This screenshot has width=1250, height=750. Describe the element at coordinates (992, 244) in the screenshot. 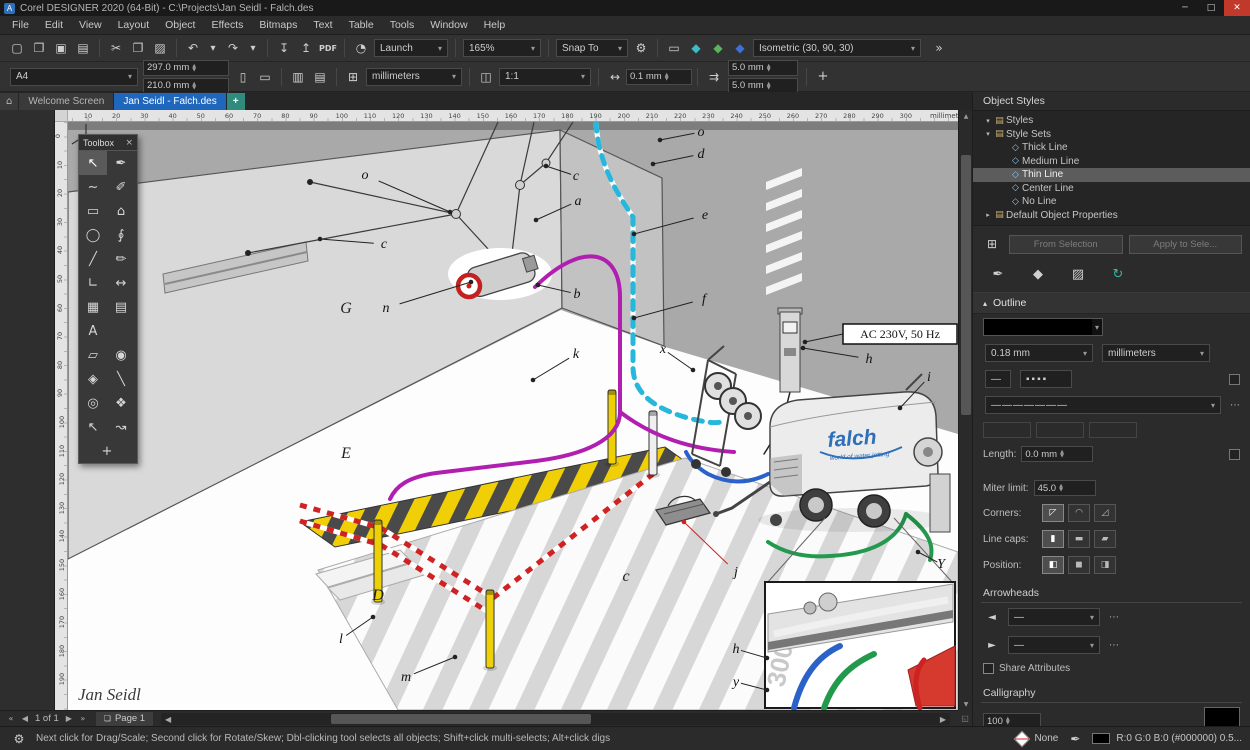

I see `new-style-icon: ⊞` at that location.